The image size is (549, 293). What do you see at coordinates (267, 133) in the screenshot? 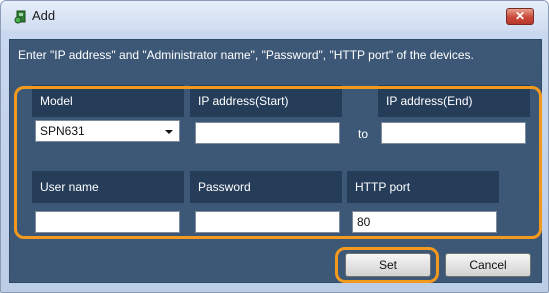
I see `ip-start-input` at bounding box center [267, 133].